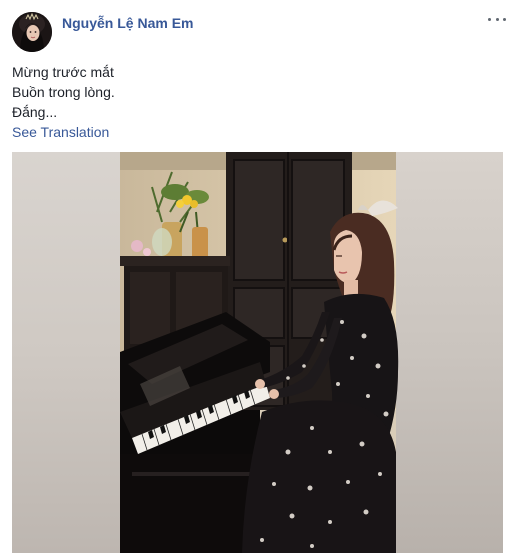 The width and height of the screenshot is (516, 553). I want to click on avatar-image, so click(32, 32).